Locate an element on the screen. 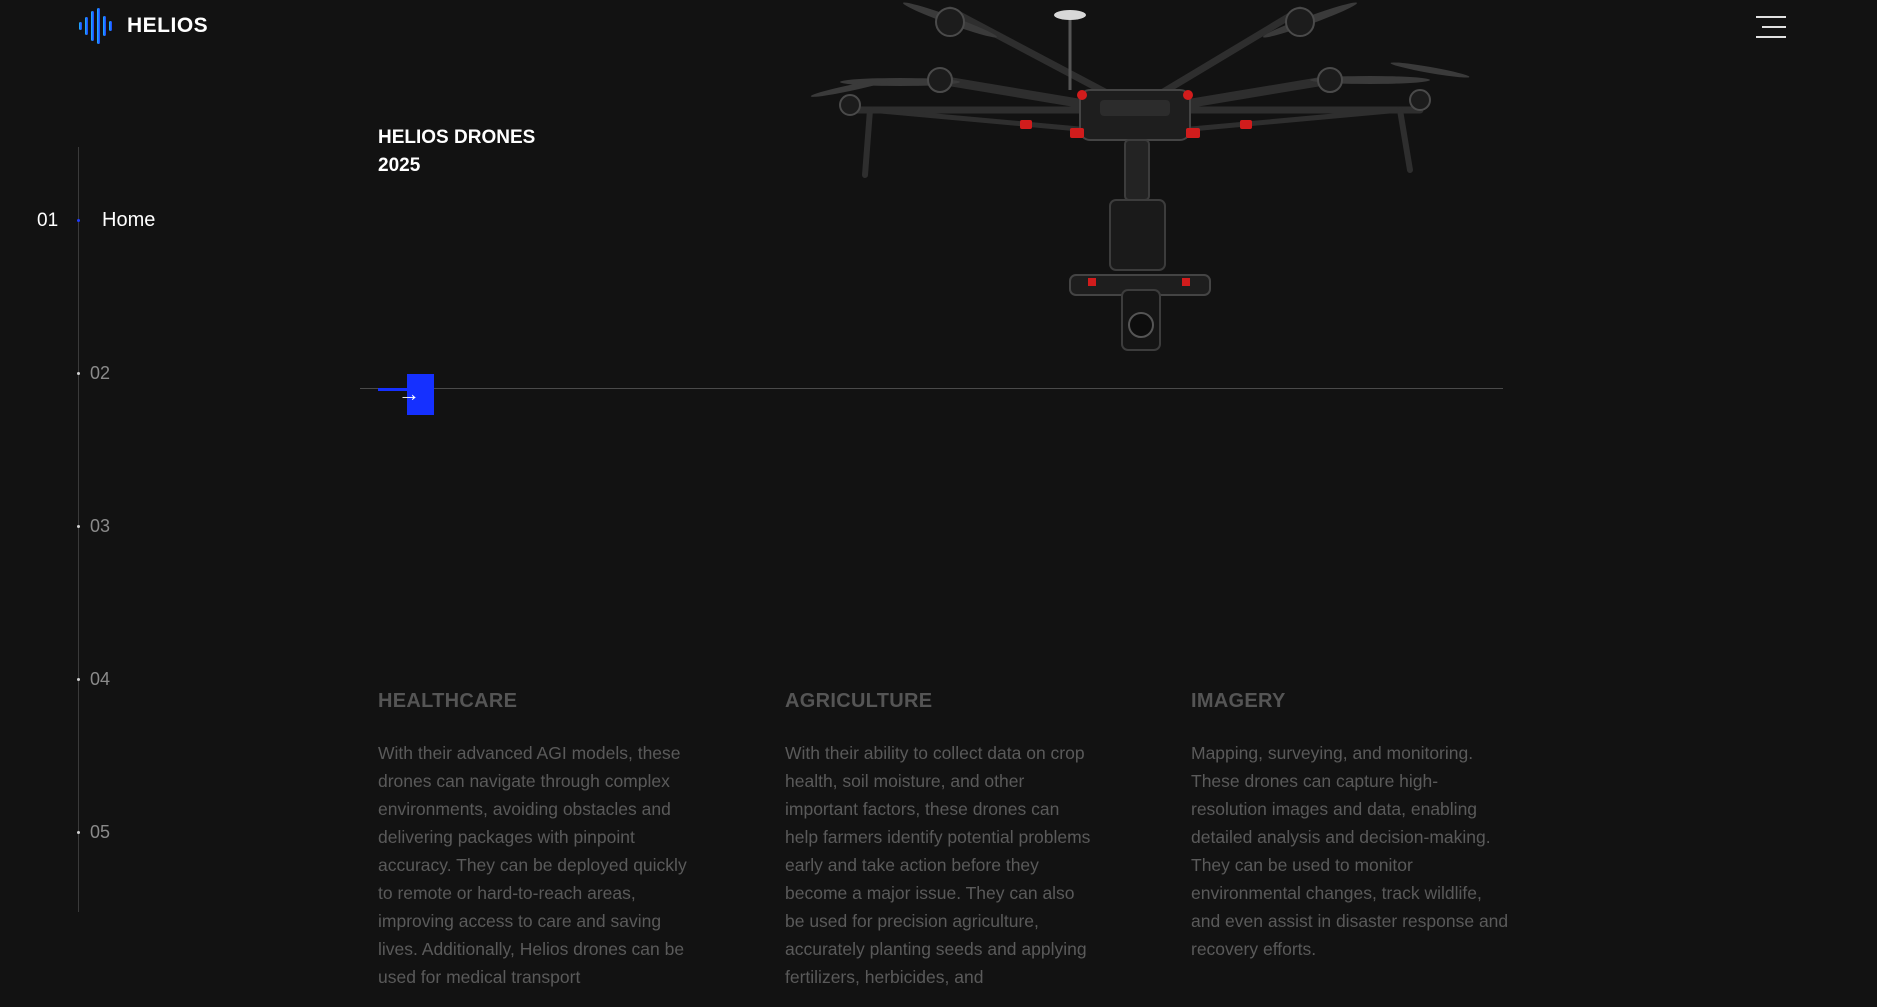  section-link-05: 05 is located at coordinates (93, 832).